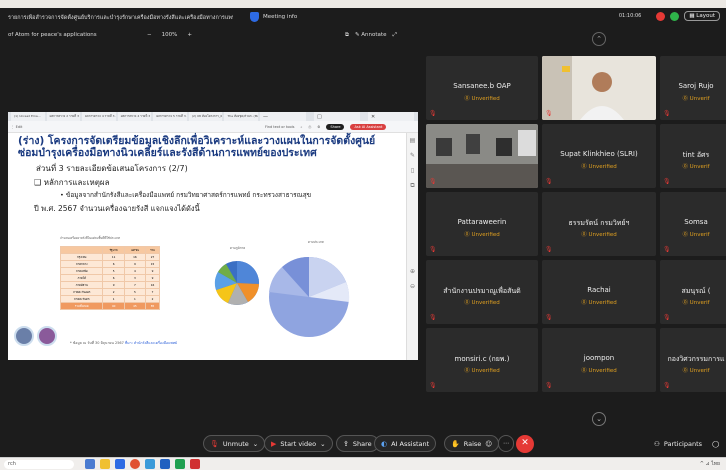 The height and width of the screenshot is (470, 726). Describe the element at coordinates (693, 156) in the screenshot. I see `participant-tile: tint อัศร ⓪ Unverif 🎙` at that location.